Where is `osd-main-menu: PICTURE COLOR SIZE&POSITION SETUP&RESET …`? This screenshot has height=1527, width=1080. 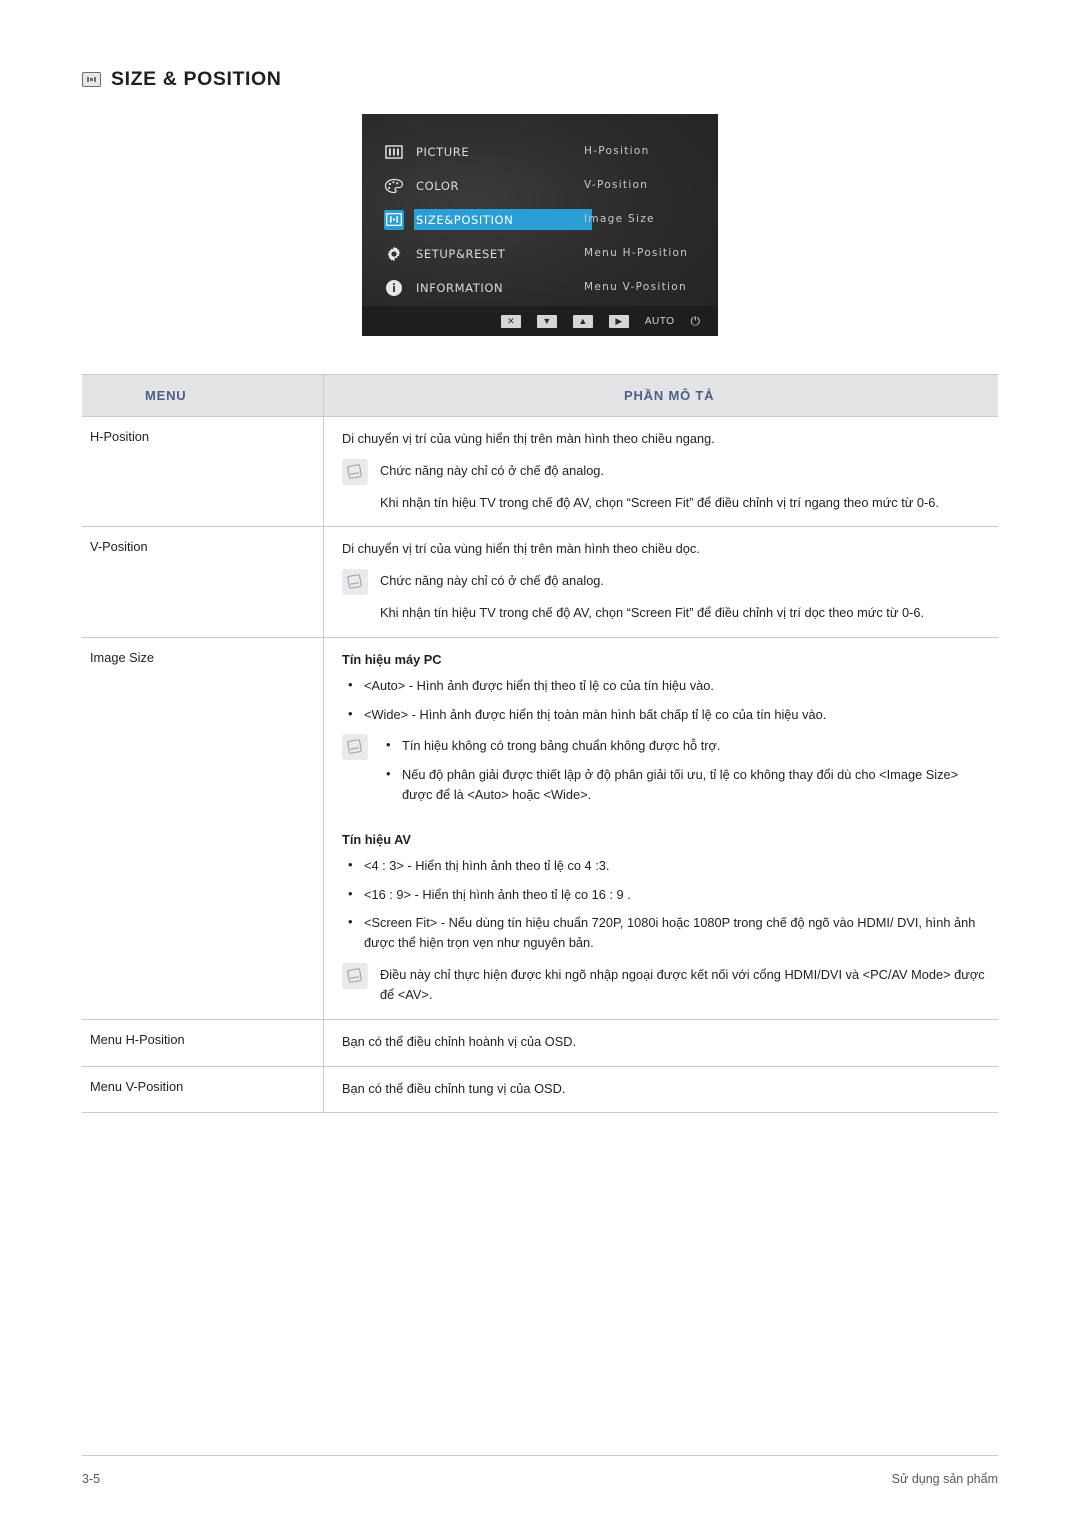
osd-main-menu: PICTURE COLOR SIZE&POSITION SETUP&RESET … is located at coordinates (488, 225).